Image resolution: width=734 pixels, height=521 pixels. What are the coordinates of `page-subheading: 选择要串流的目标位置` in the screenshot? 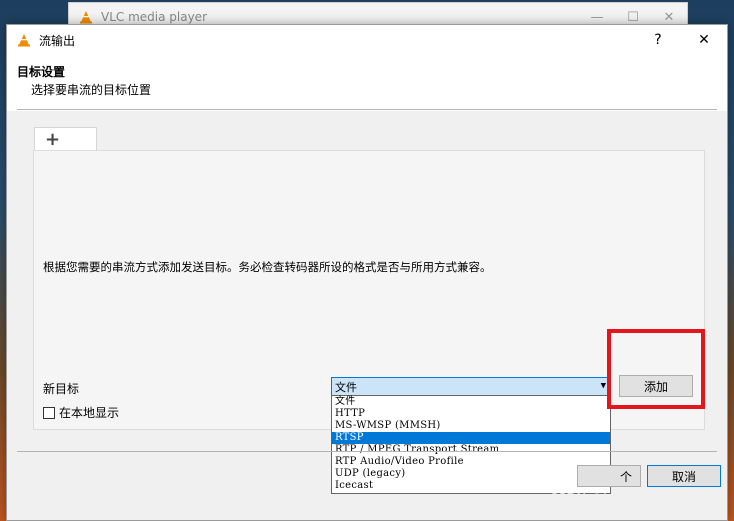 It's located at (91, 90).